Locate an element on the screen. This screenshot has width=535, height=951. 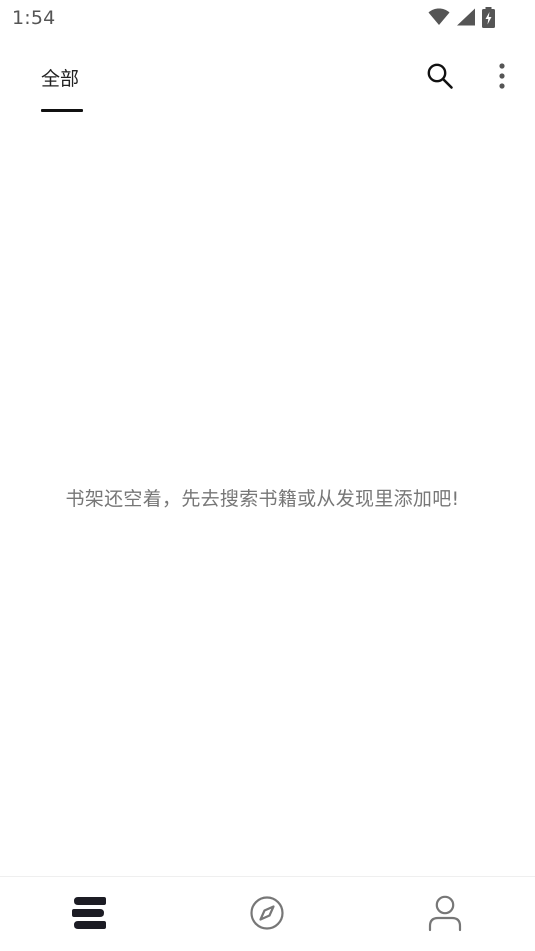
battery-charging-icon is located at coordinates (488, 19).